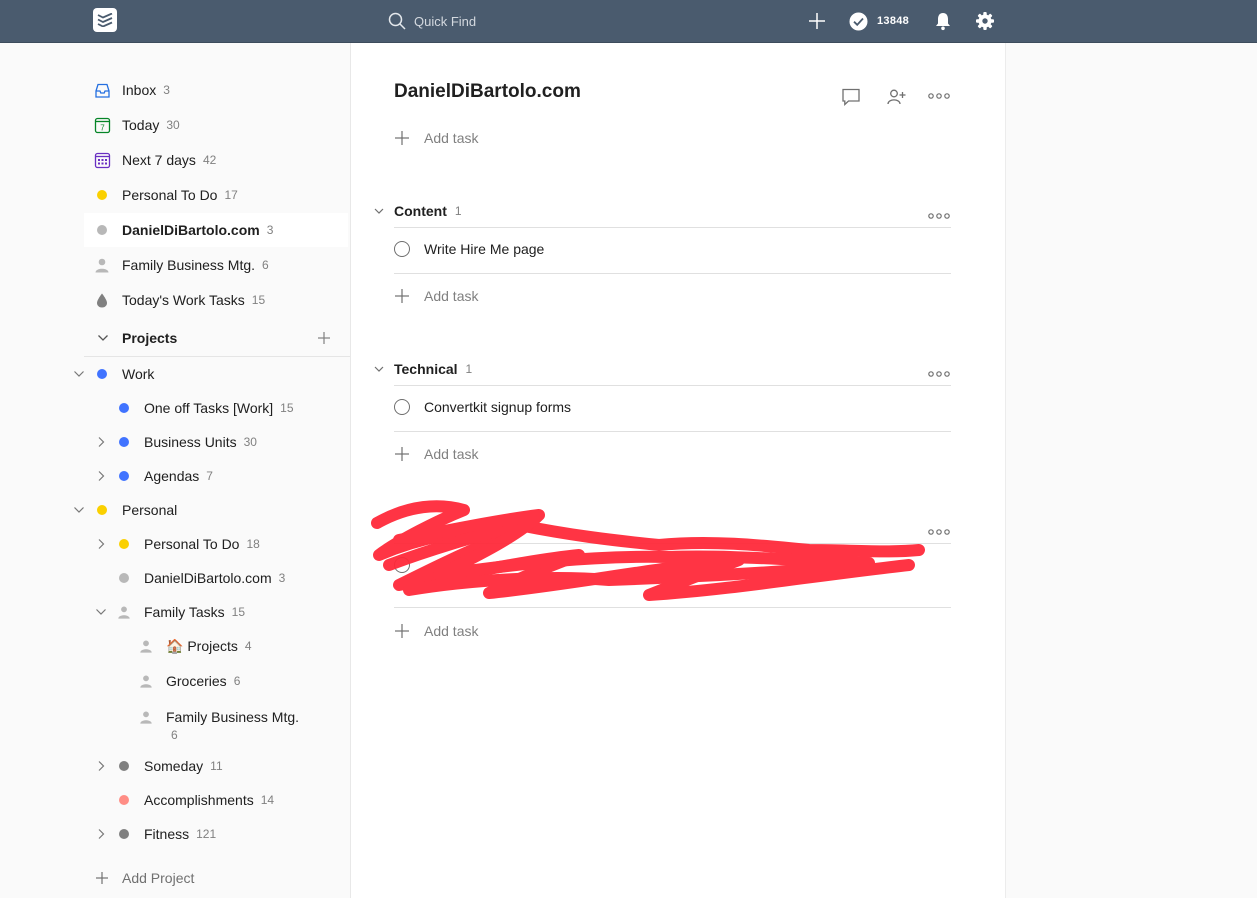 This screenshot has height=898, width=1257. Describe the element at coordinates (158, 878) in the screenshot. I see `add-project-label: Add Project` at that location.